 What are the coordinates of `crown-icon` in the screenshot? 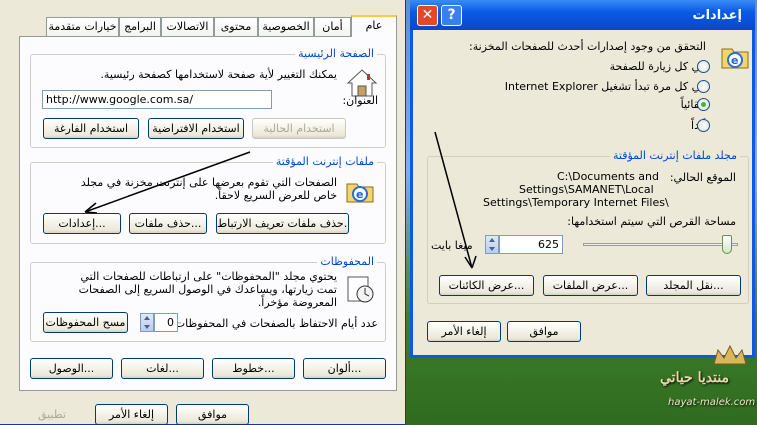 It's located at (730, 354).